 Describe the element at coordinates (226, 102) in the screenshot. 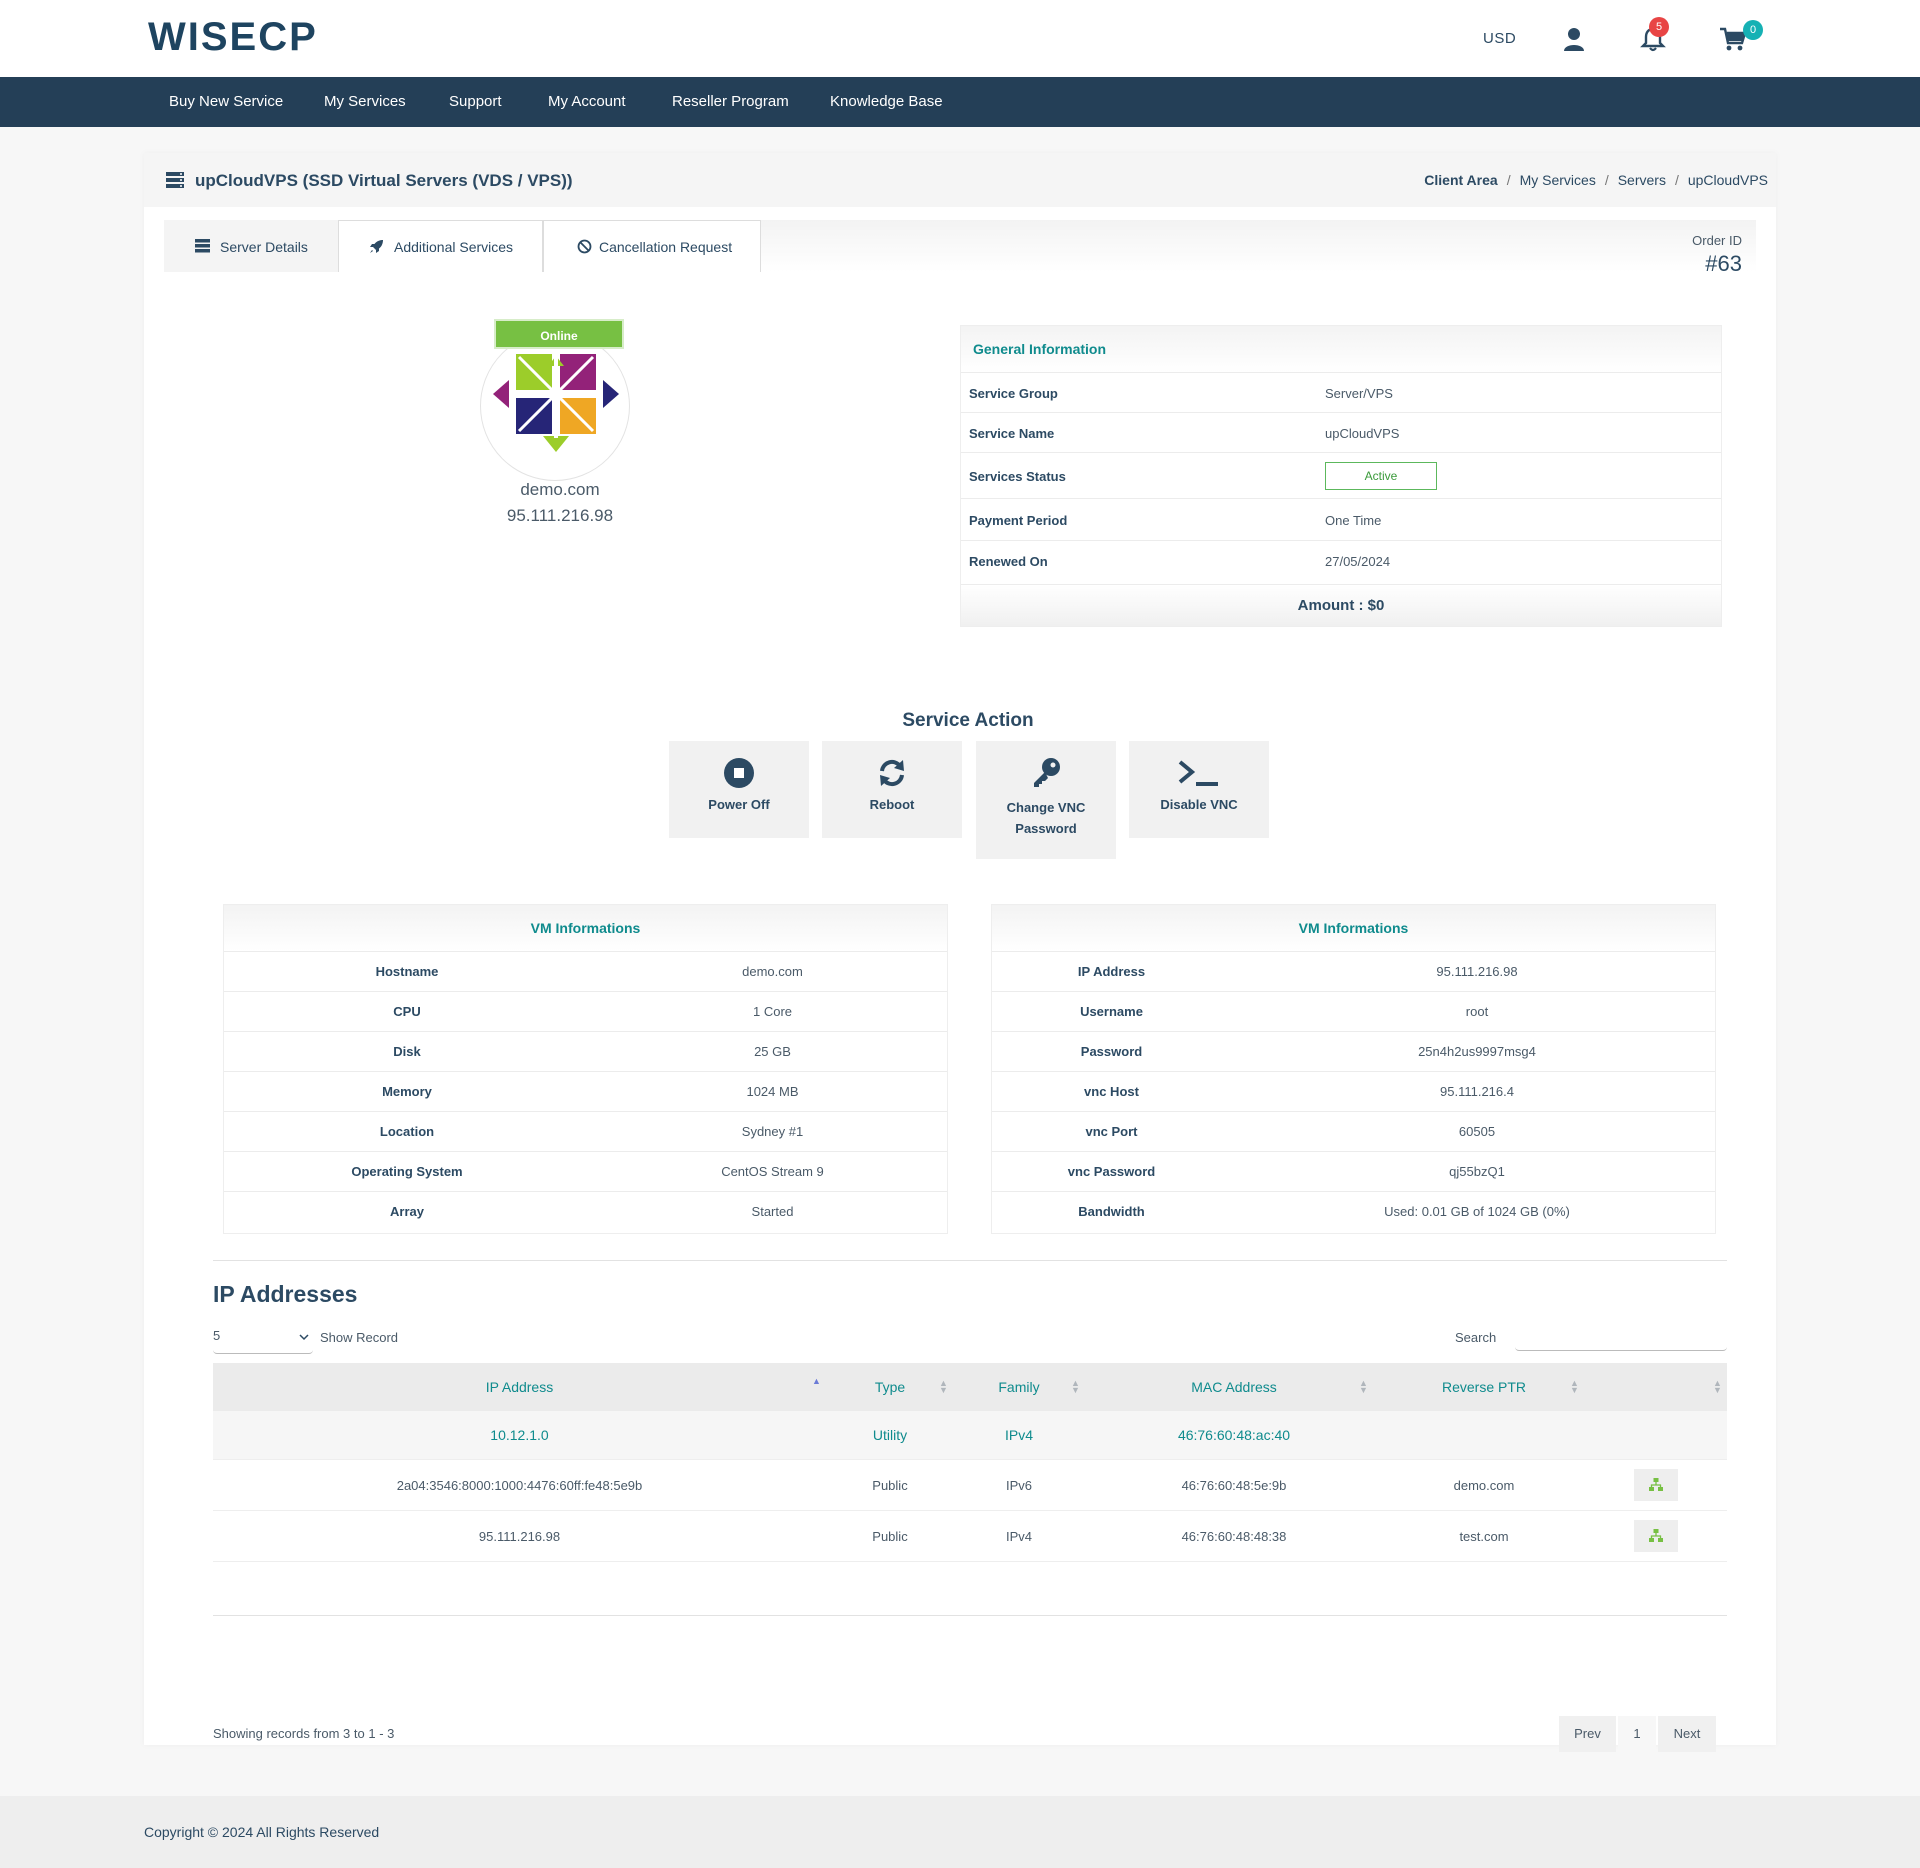

I see `nav-buy-new-service: Buy New Service` at that location.